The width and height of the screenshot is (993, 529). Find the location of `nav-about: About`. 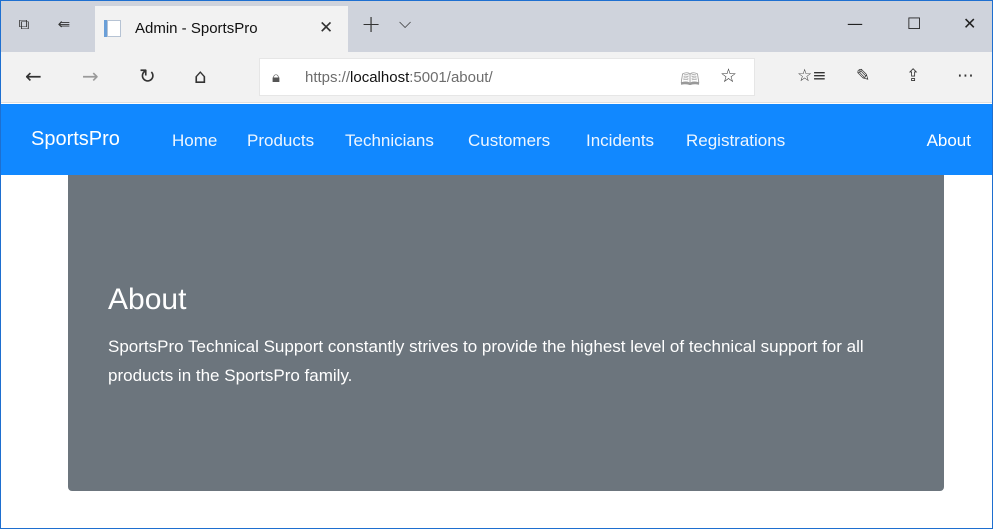

nav-about: About is located at coordinates (949, 141).